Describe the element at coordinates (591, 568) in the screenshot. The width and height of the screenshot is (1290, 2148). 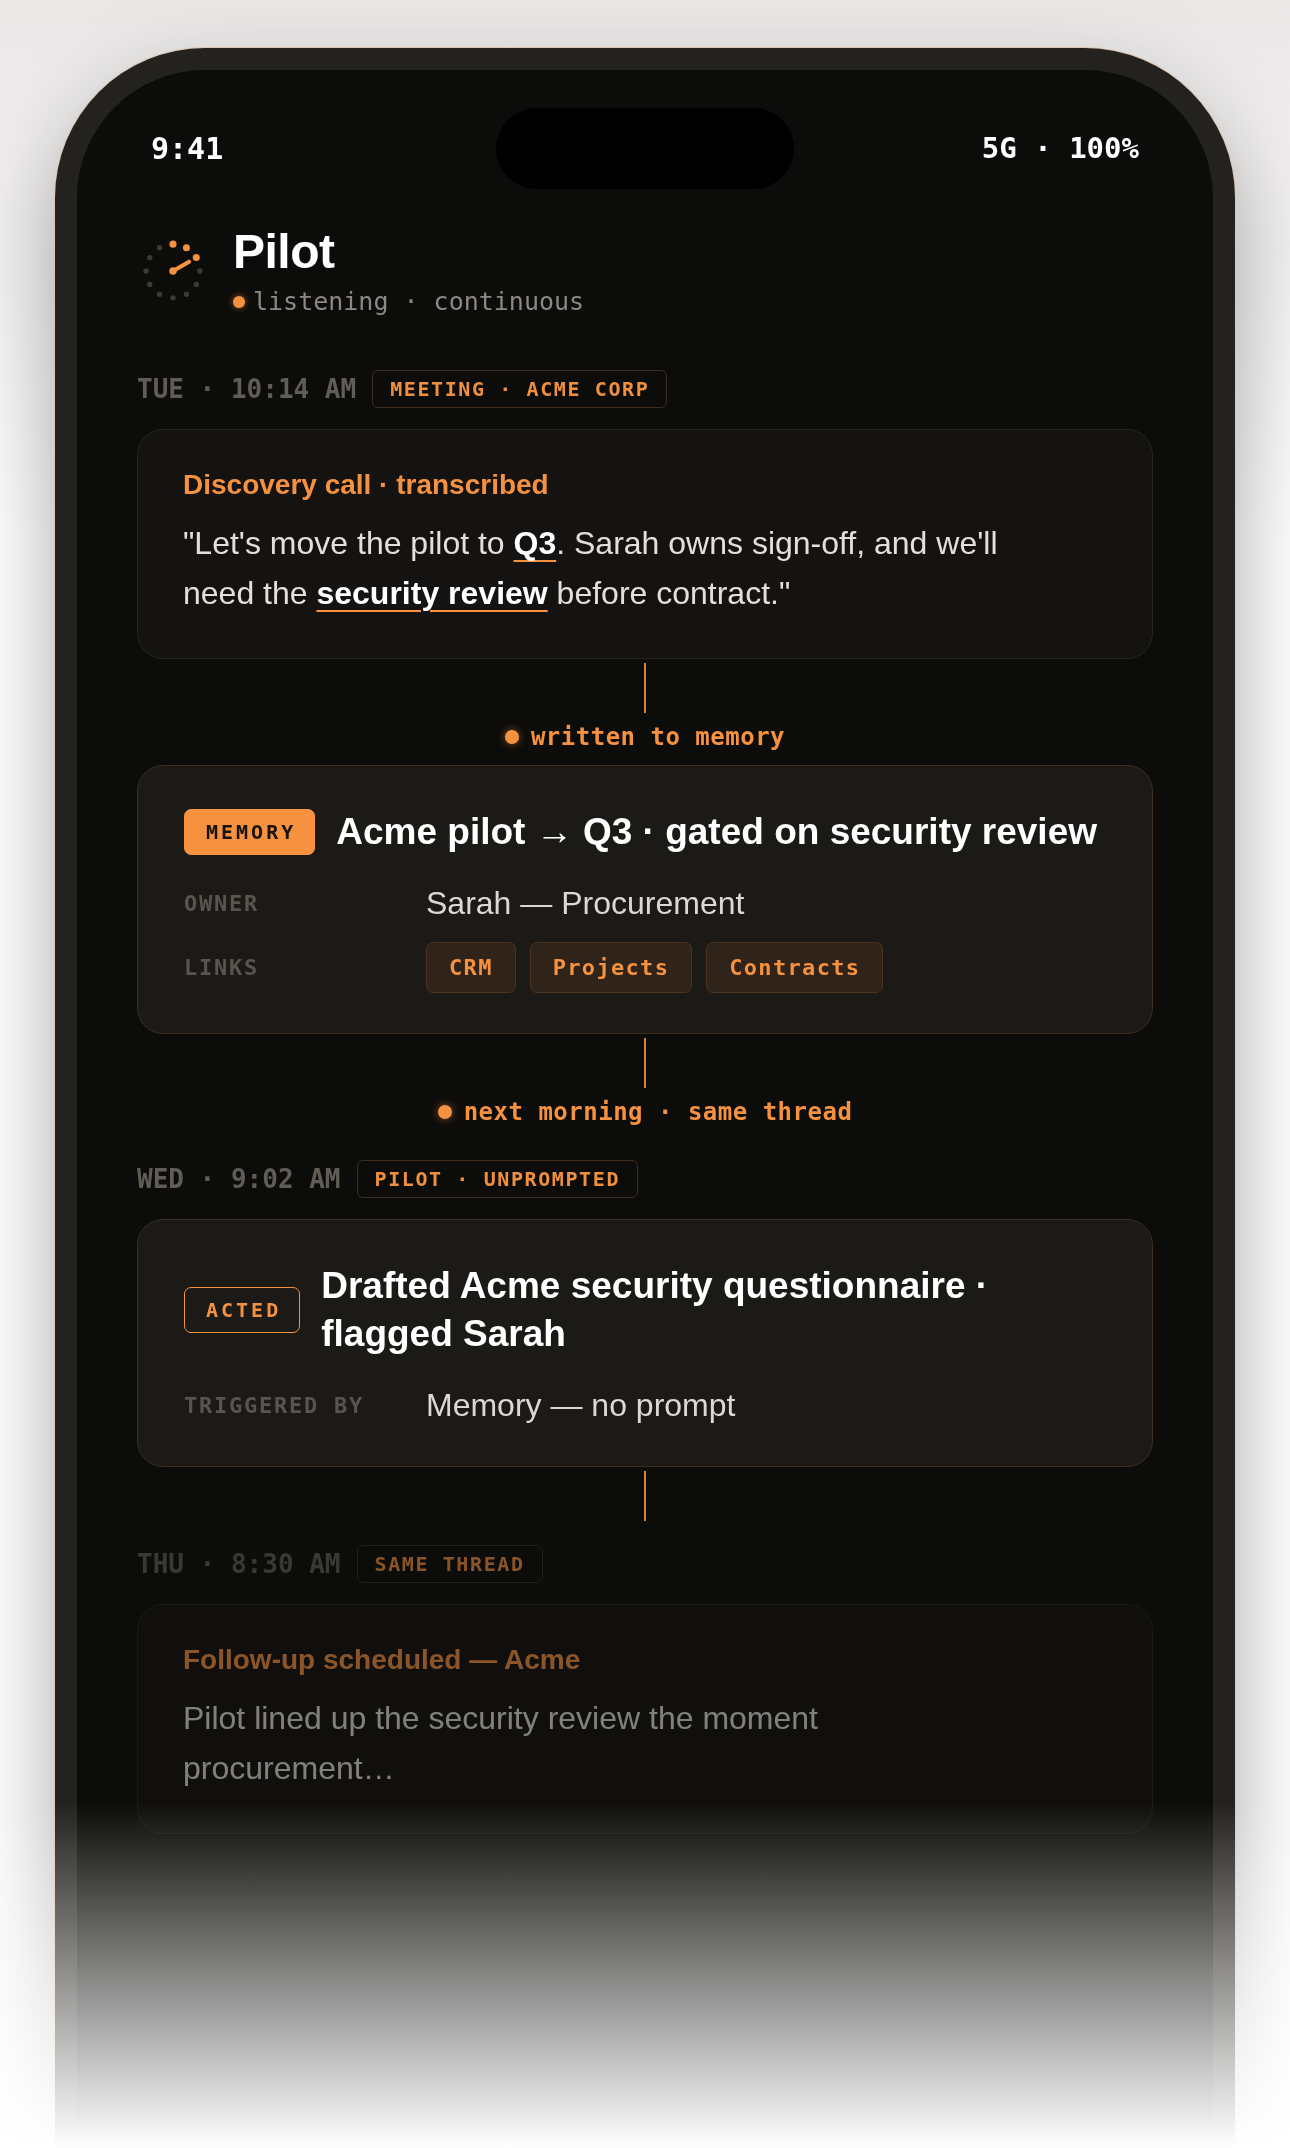
I see `card-text: "Let's move the pilot to Q3. Sarah owns sign-off, and we'll need the security review before contract."` at that location.